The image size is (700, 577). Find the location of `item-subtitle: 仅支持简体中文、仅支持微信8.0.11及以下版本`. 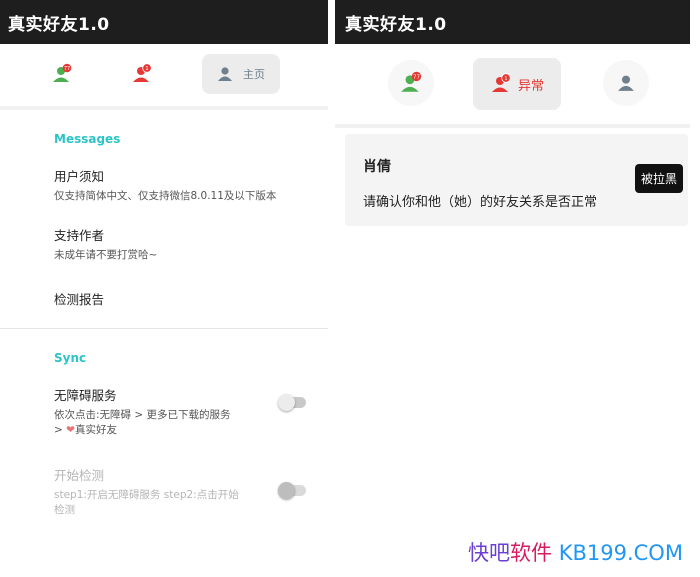

item-subtitle: 仅支持简体中文、仅支持微信8.0.11及以下版本 is located at coordinates (165, 196).